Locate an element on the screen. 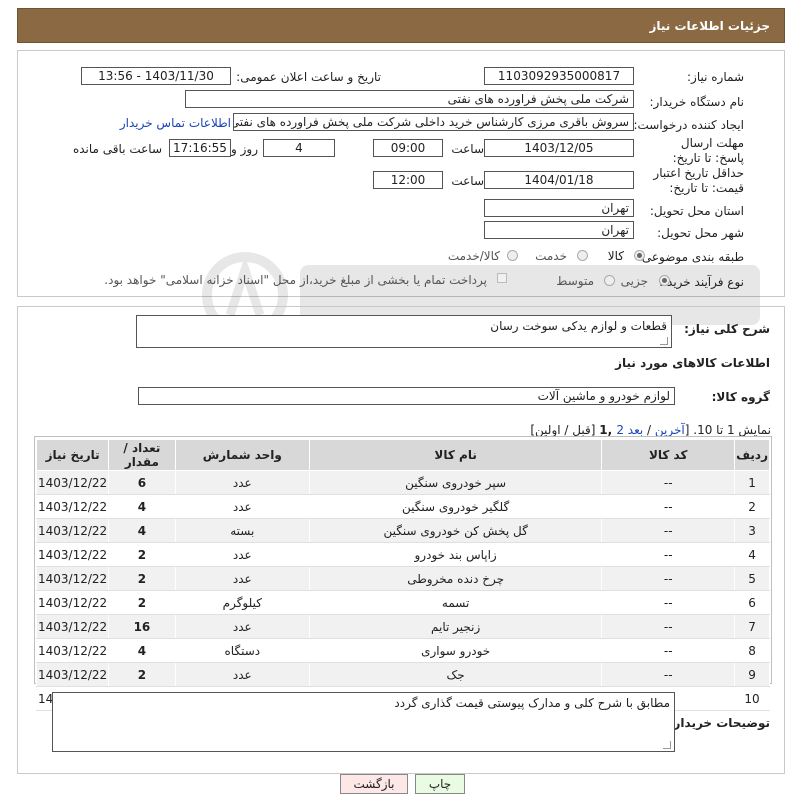 This screenshot has width=789, height=810. description-field: قطعات و لوازم یدکی سوخت رسان is located at coordinates (404, 331).